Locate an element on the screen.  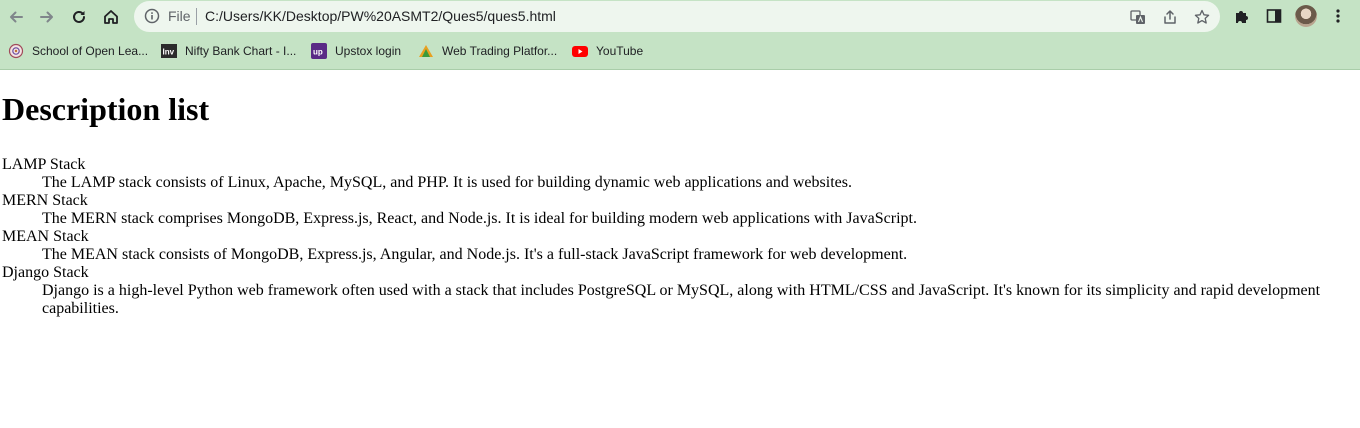
home-button is located at coordinates (111, 17).